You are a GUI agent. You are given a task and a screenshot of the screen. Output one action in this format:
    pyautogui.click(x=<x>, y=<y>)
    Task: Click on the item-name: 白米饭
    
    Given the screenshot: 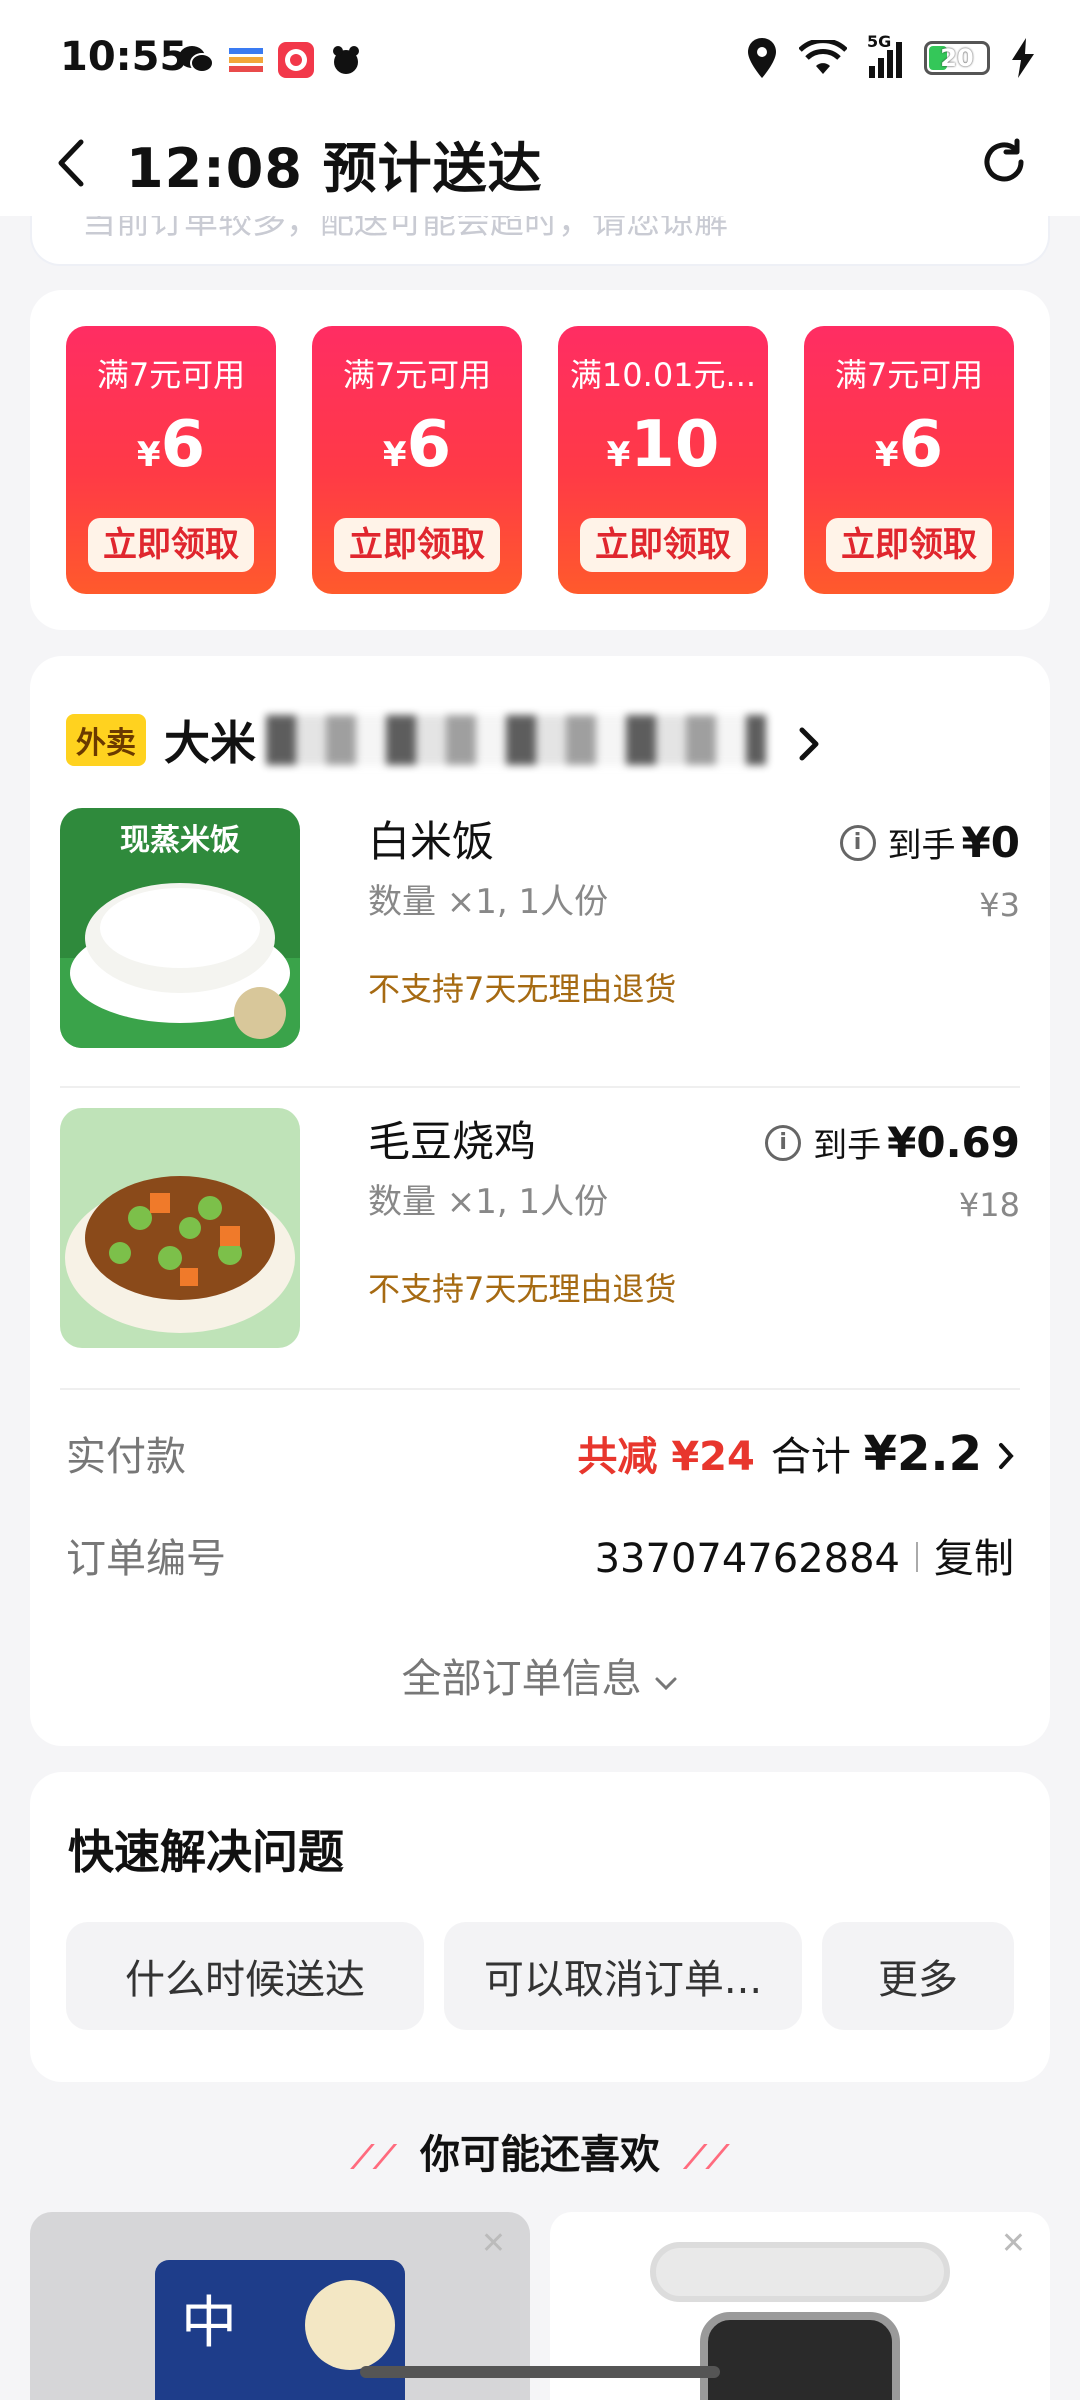 What is the action you would take?
    pyautogui.click(x=431, y=841)
    